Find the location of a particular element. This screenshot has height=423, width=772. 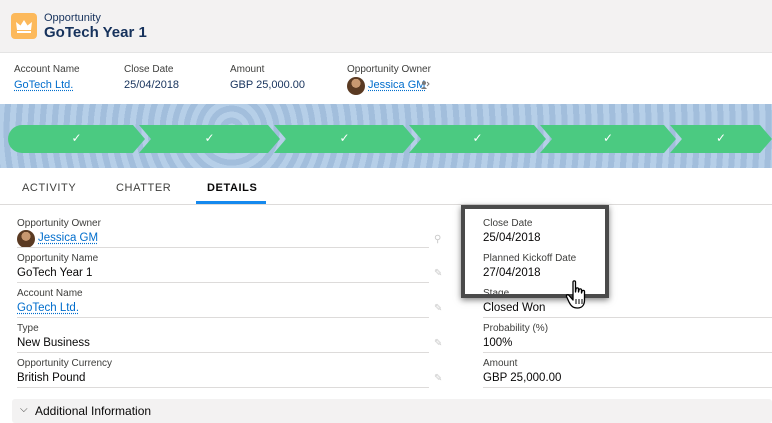

field-label-type: Type is located at coordinates (28, 328).